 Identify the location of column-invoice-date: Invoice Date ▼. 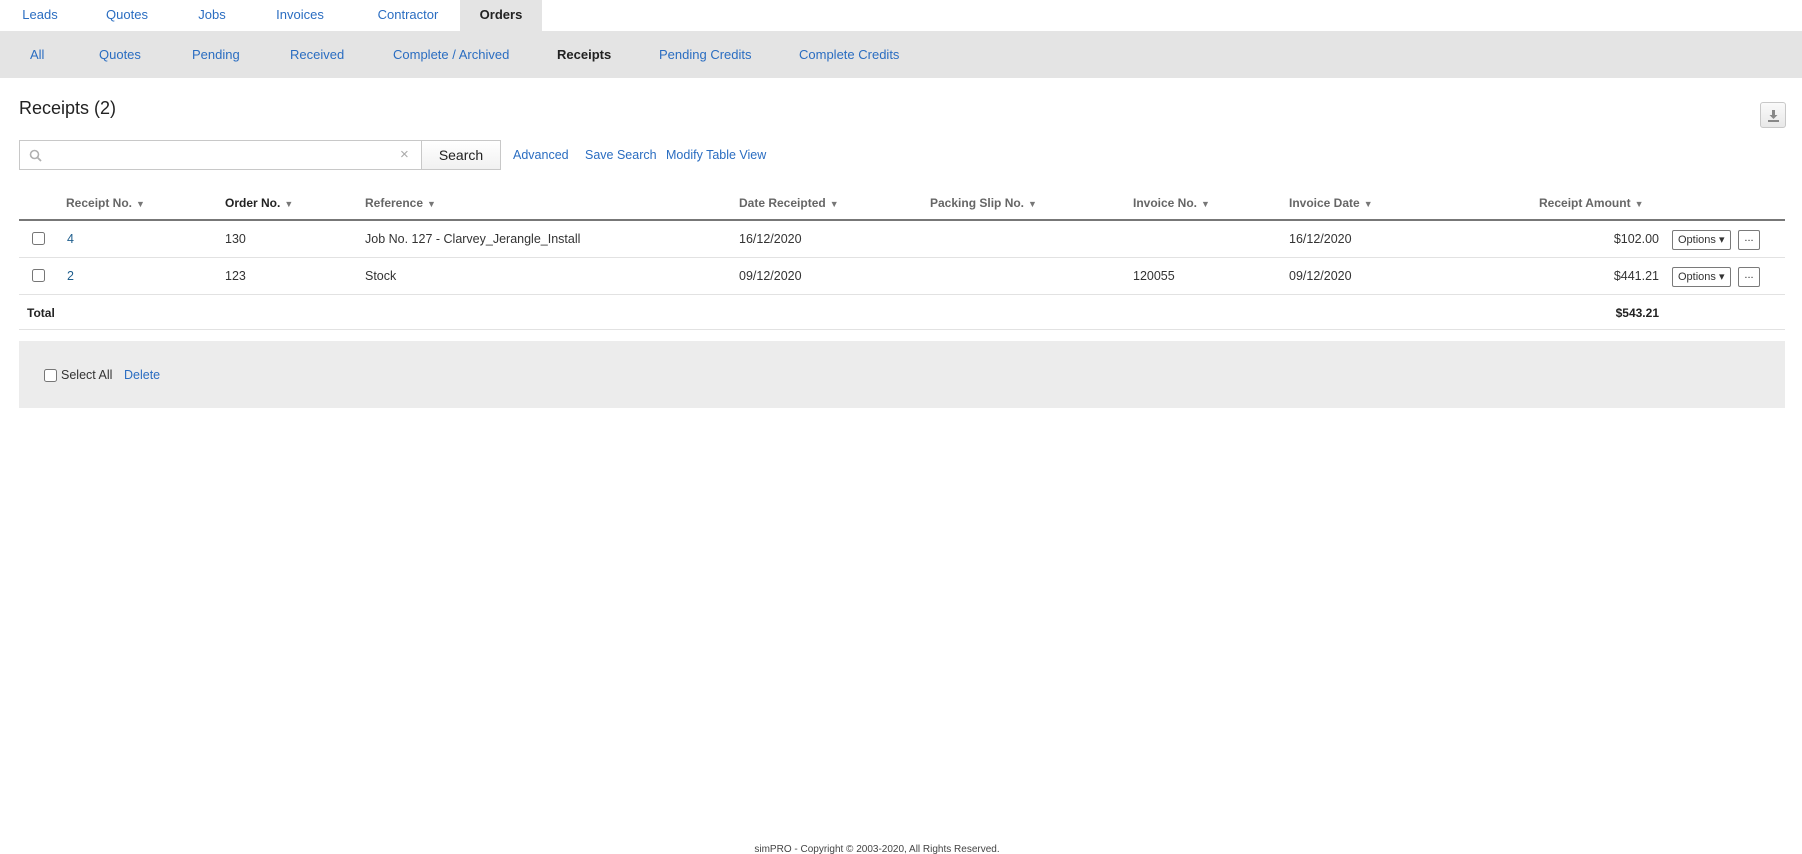
(1331, 203).